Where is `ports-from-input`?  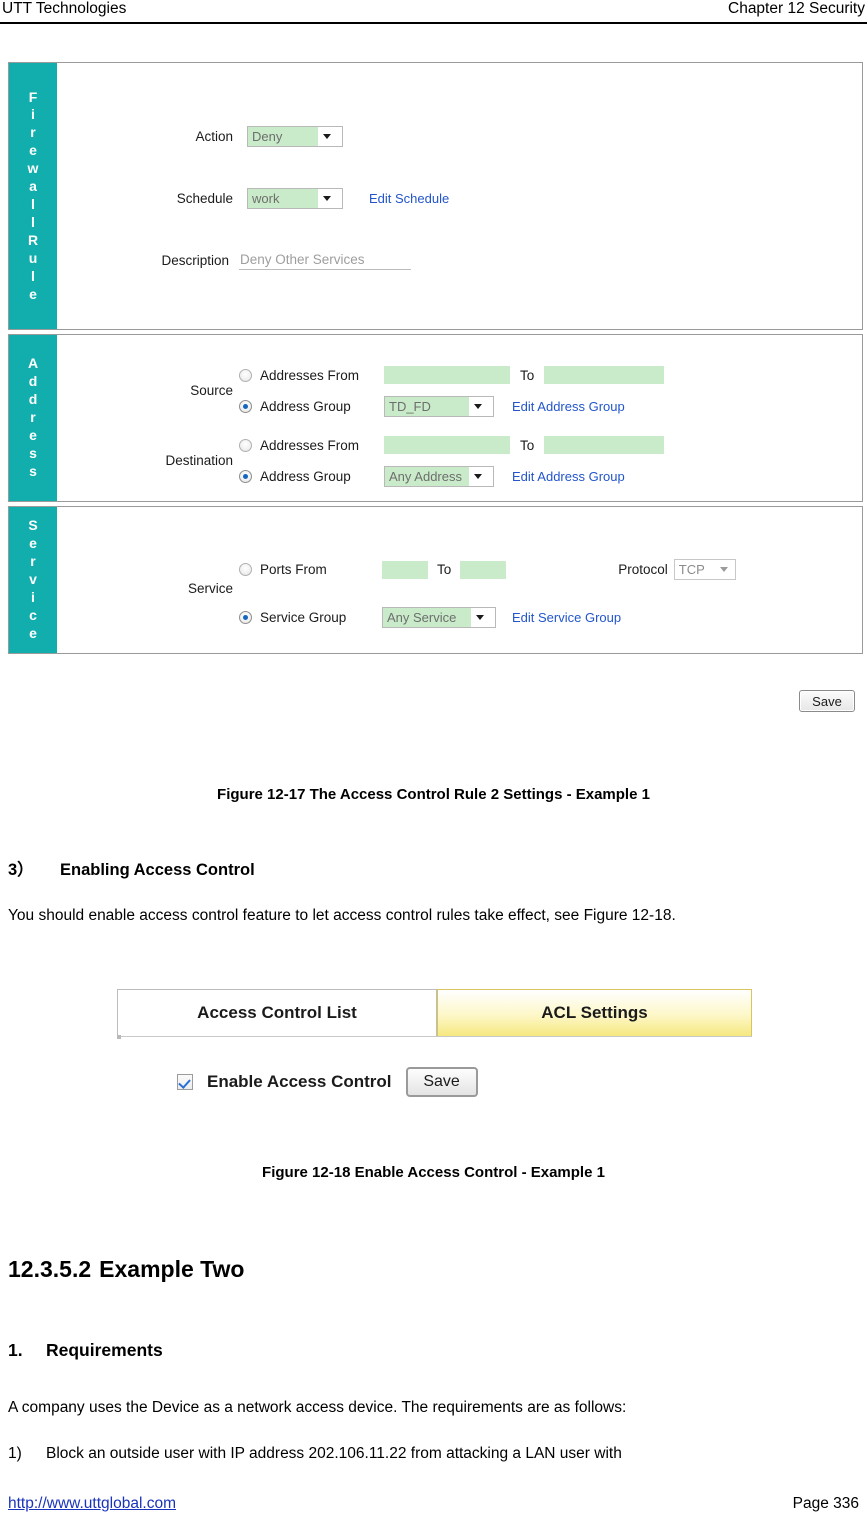
ports-from-input is located at coordinates (405, 569).